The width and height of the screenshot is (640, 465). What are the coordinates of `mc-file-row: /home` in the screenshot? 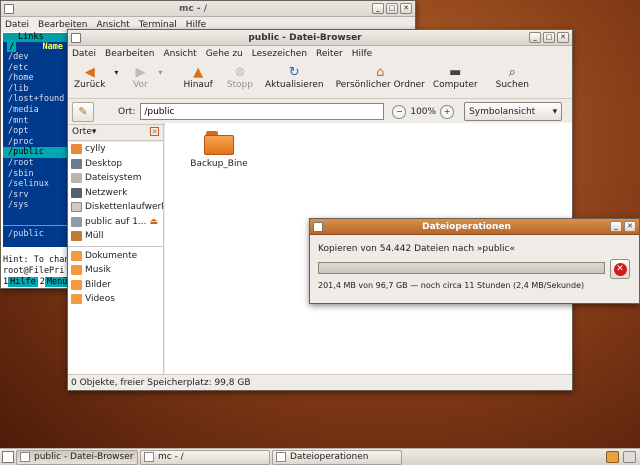 It's located at (35, 78).